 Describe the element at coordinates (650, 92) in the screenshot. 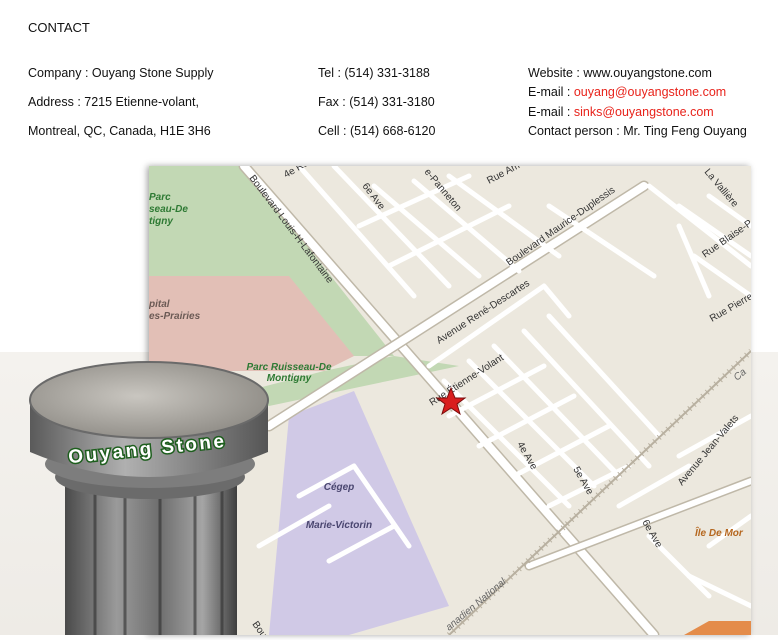

I see `email-link-ouyang: ouyang@ouyangstone.com` at that location.